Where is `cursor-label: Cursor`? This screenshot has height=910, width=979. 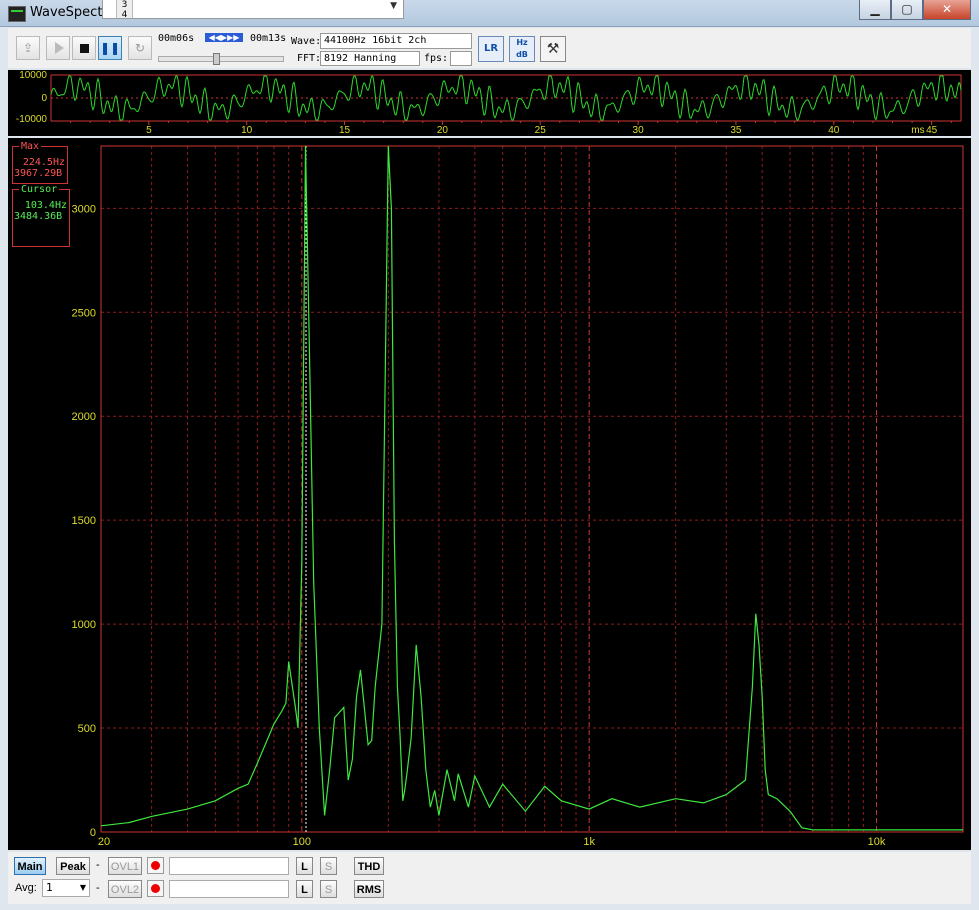
cursor-label: Cursor is located at coordinates (39, 189).